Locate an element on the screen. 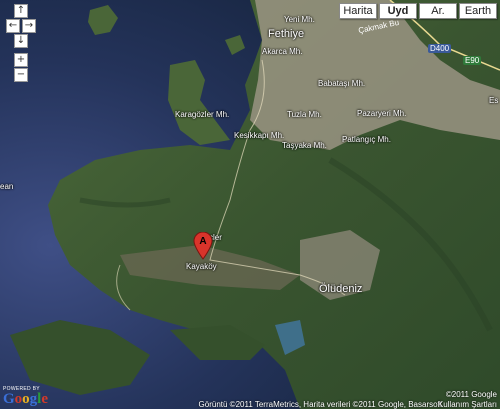  copyright-text: ©2011 Google is located at coordinates (471, 394).